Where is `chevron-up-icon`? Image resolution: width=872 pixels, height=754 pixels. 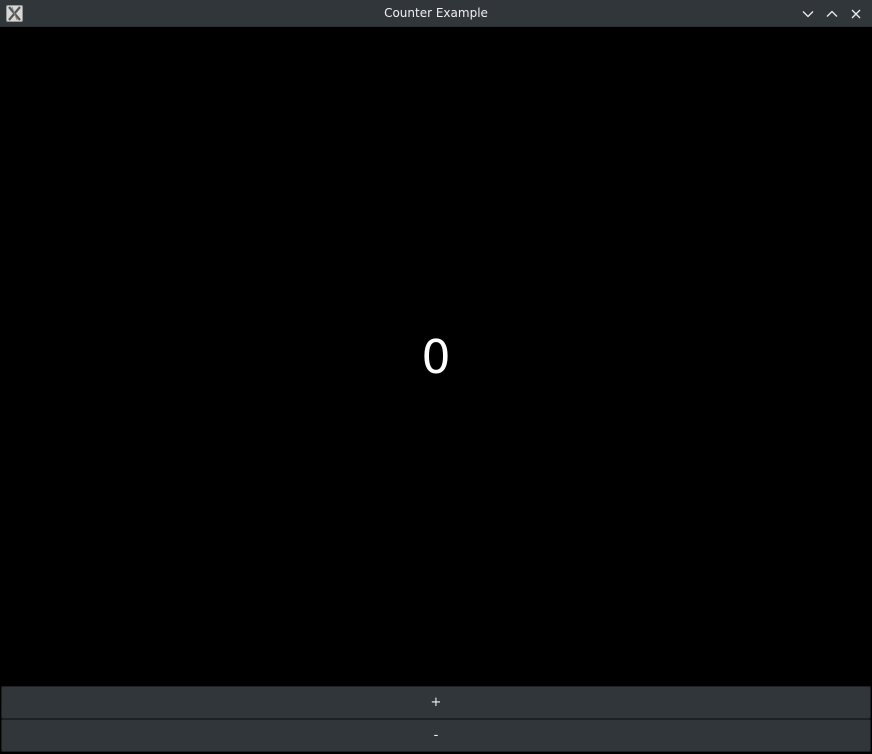 chevron-up-icon is located at coordinates (832, 14).